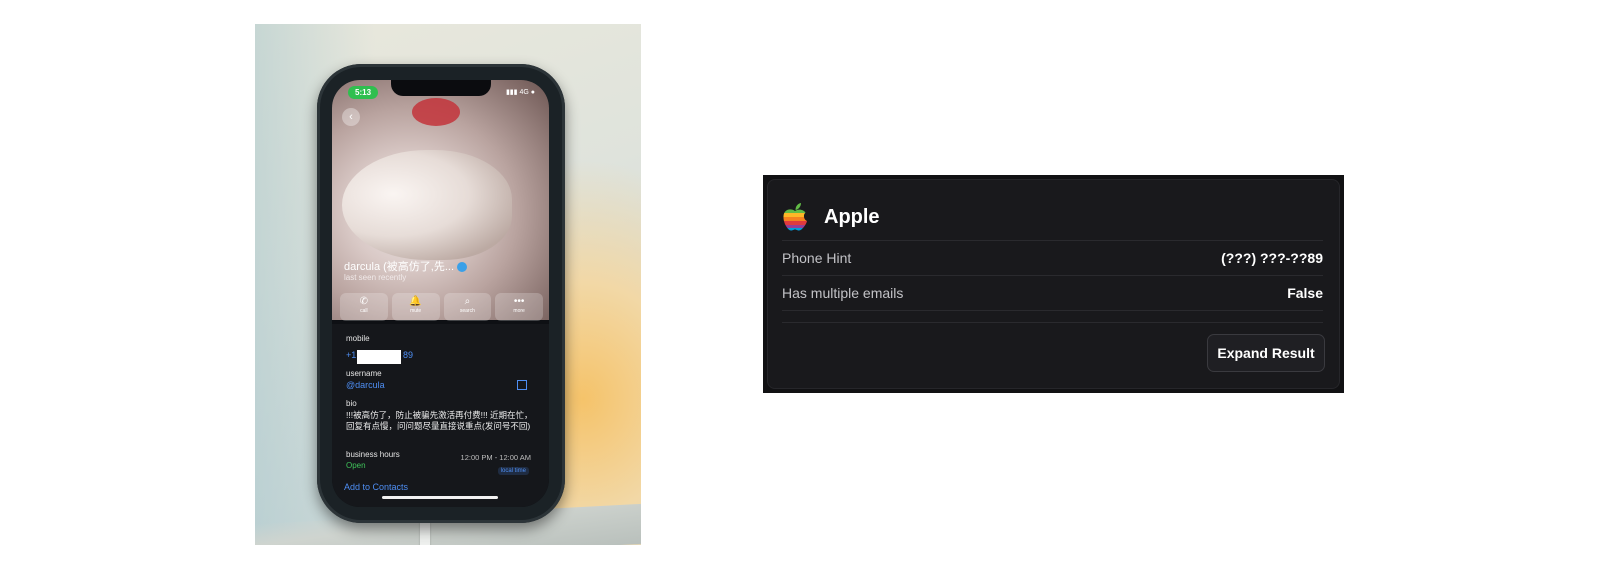  Describe the element at coordinates (351, 355) in the screenshot. I see `mobile-value-prefix: +1` at that location.